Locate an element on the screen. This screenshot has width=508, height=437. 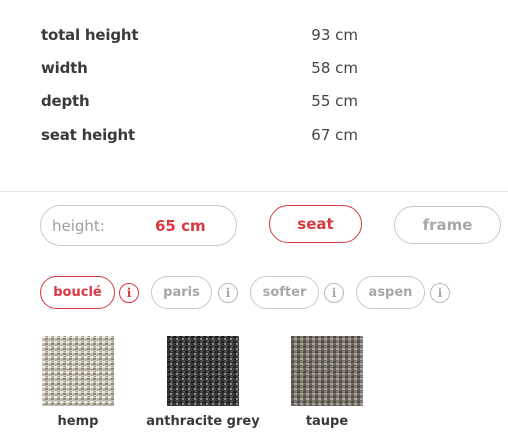
swatch-anthracite-grey is located at coordinates (203, 371).